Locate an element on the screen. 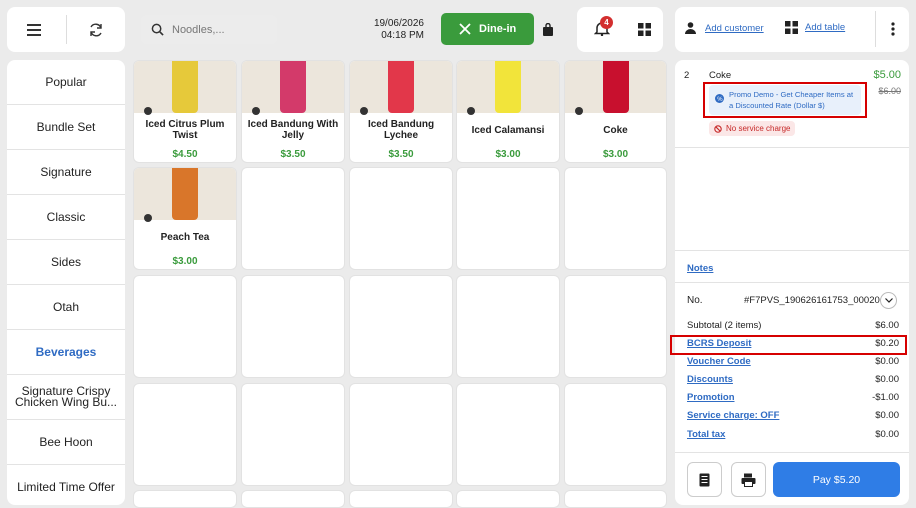 The width and height of the screenshot is (916, 508). add-customer-button: Add customer is located at coordinates (724, 28).